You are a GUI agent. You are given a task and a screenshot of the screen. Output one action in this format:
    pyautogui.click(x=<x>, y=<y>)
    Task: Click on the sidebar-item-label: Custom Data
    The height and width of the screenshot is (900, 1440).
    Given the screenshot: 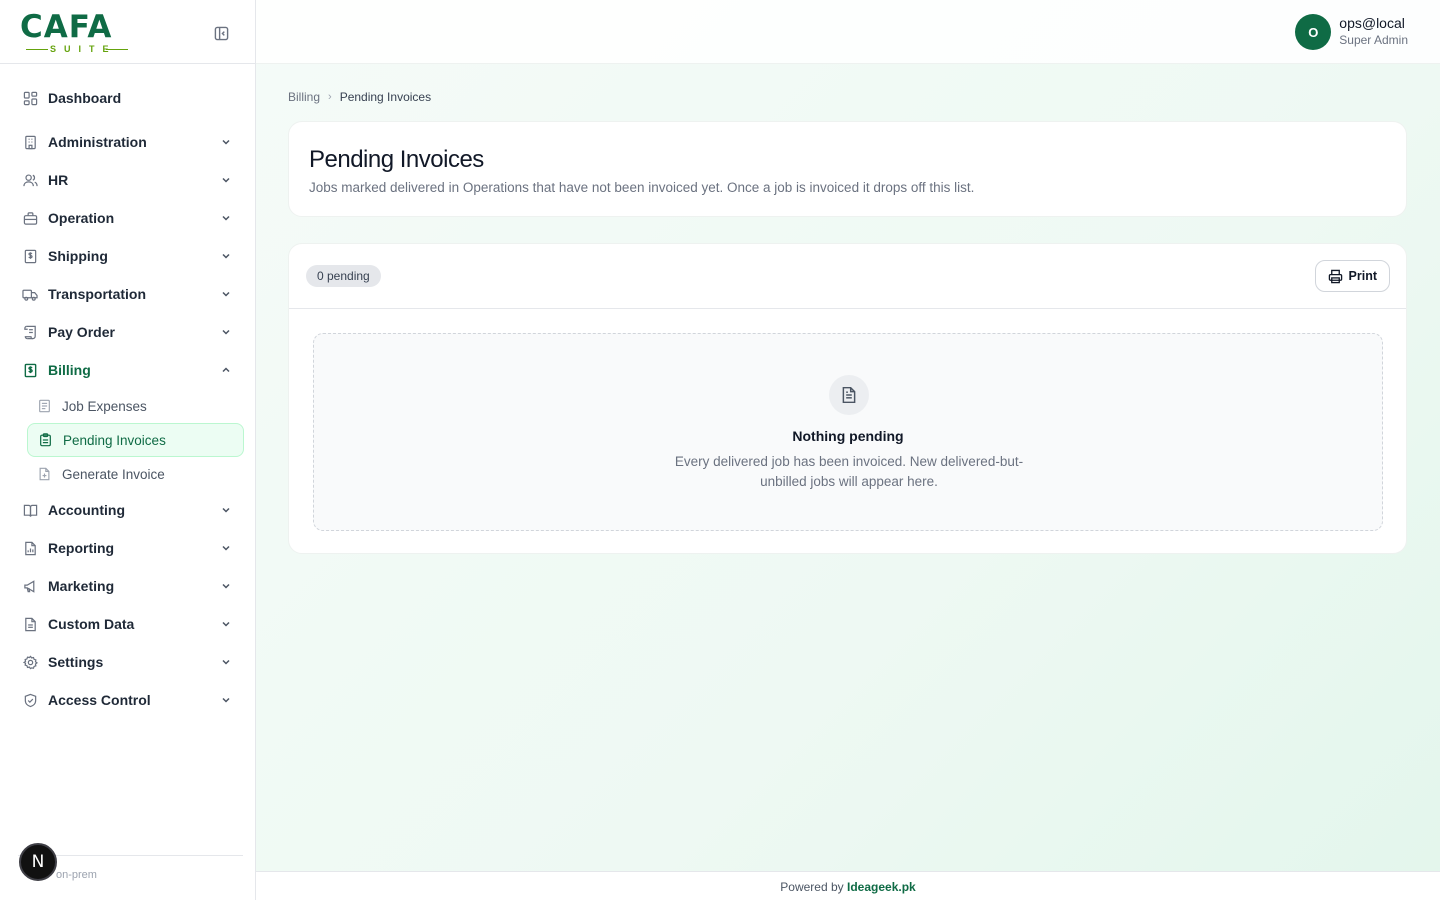 What is the action you would take?
    pyautogui.click(x=91, y=624)
    